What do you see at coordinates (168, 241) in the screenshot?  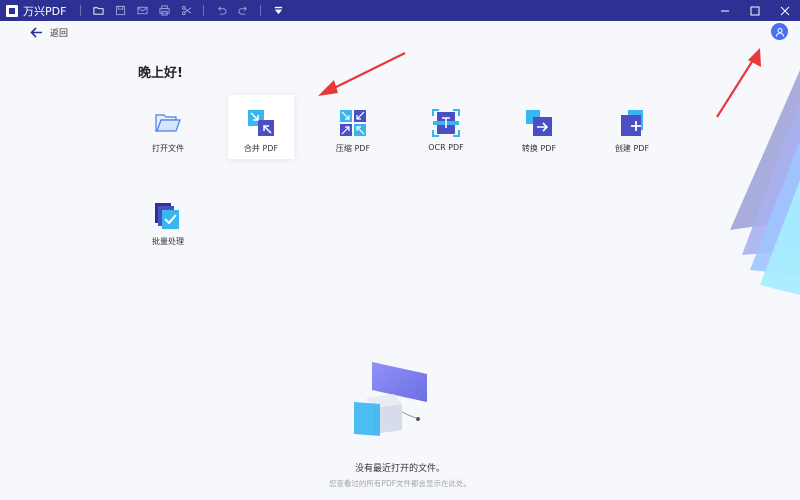 I see `tool-label: 批量处理` at bounding box center [168, 241].